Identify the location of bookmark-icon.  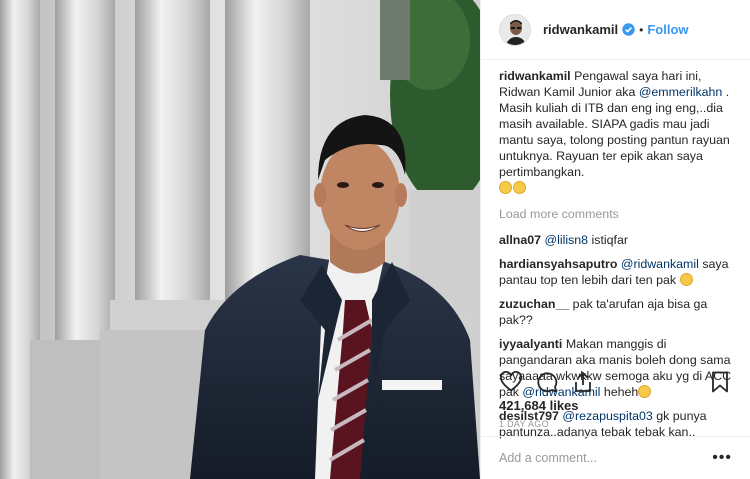
(720, 382).